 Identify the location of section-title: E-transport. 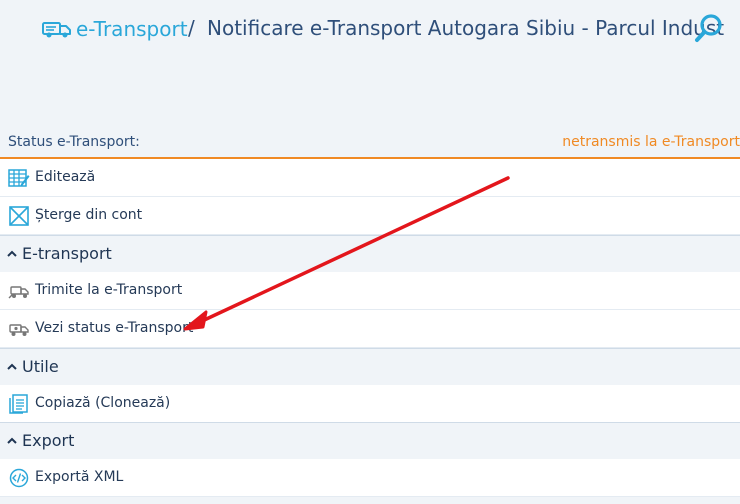
(67, 253).